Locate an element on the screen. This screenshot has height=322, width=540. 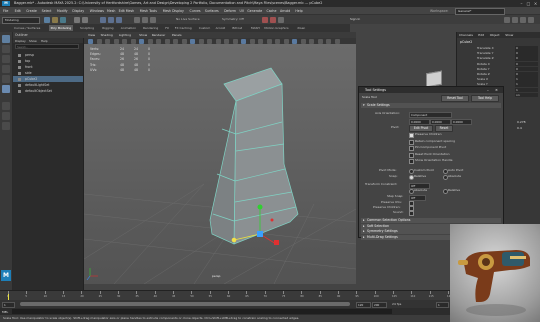
channel-tab-channels: Channels is located at coordinates (466, 35).